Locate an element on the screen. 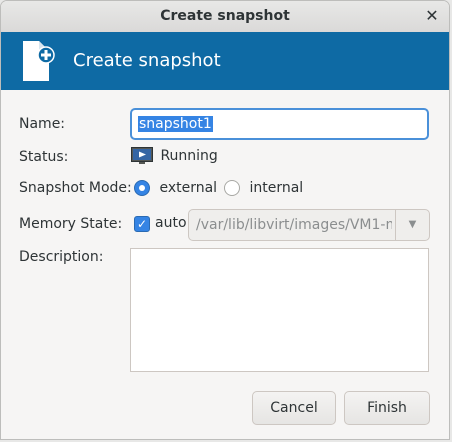 Image resolution: width=452 pixels, height=442 pixels. running-vm-icon is located at coordinates (142, 155).